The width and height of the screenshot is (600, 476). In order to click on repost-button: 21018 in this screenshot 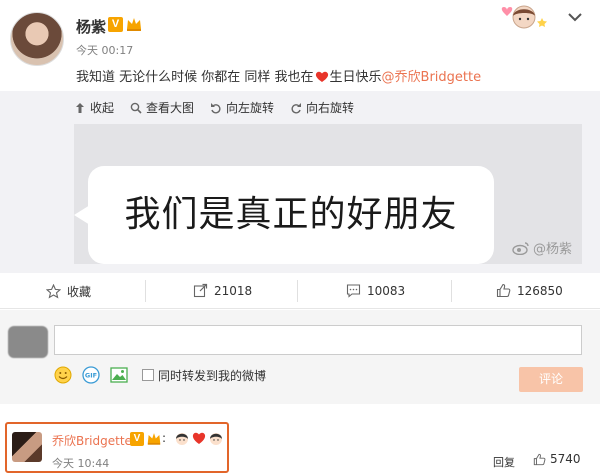, I will do `click(222, 290)`.